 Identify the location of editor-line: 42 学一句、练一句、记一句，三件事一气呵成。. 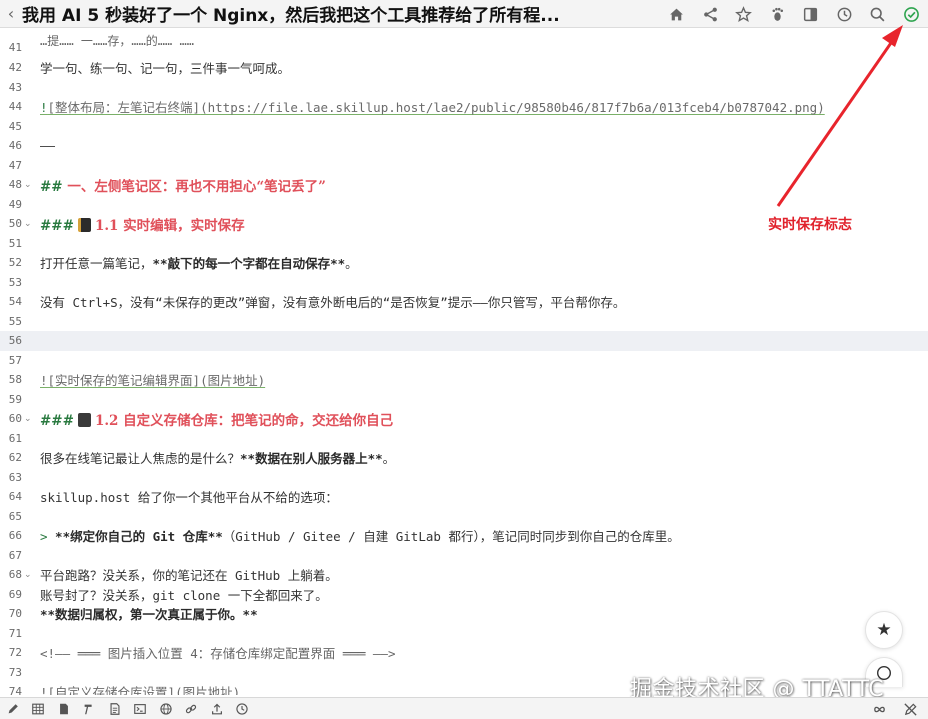
(149, 69).